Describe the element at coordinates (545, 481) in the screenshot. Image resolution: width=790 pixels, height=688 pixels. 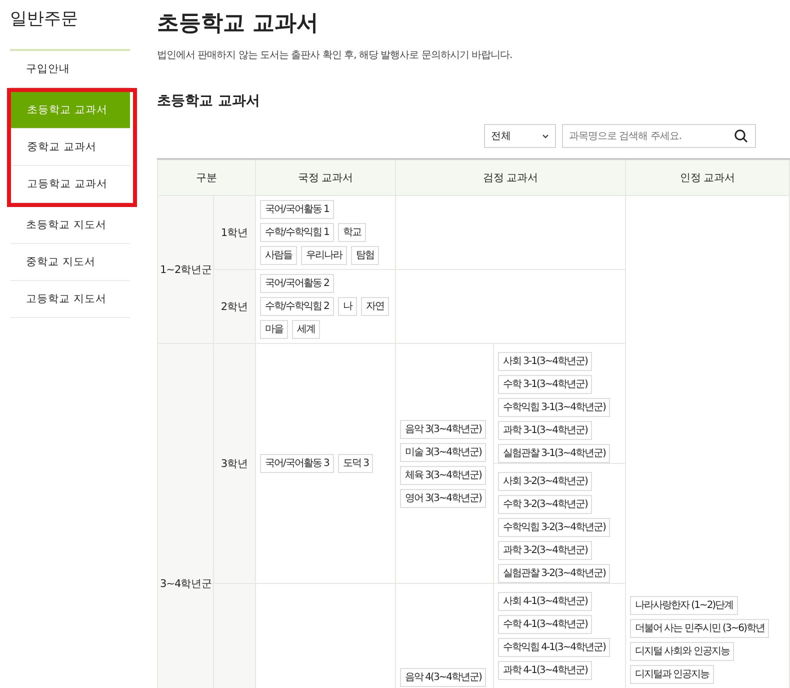
I see `textbook-tag: 사회 3-2(3~4학년군)` at that location.